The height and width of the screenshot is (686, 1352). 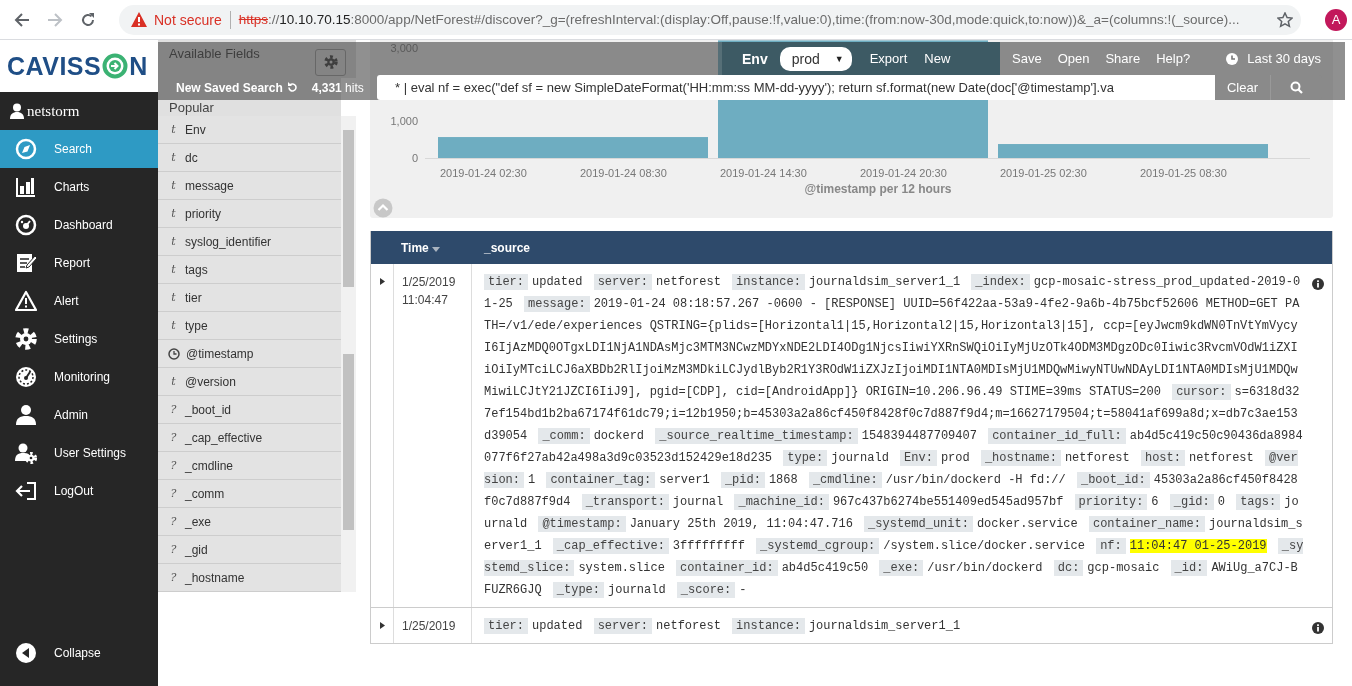 What do you see at coordinates (249, 410) in the screenshot?
I see `field-item: ? _boot_id` at bounding box center [249, 410].